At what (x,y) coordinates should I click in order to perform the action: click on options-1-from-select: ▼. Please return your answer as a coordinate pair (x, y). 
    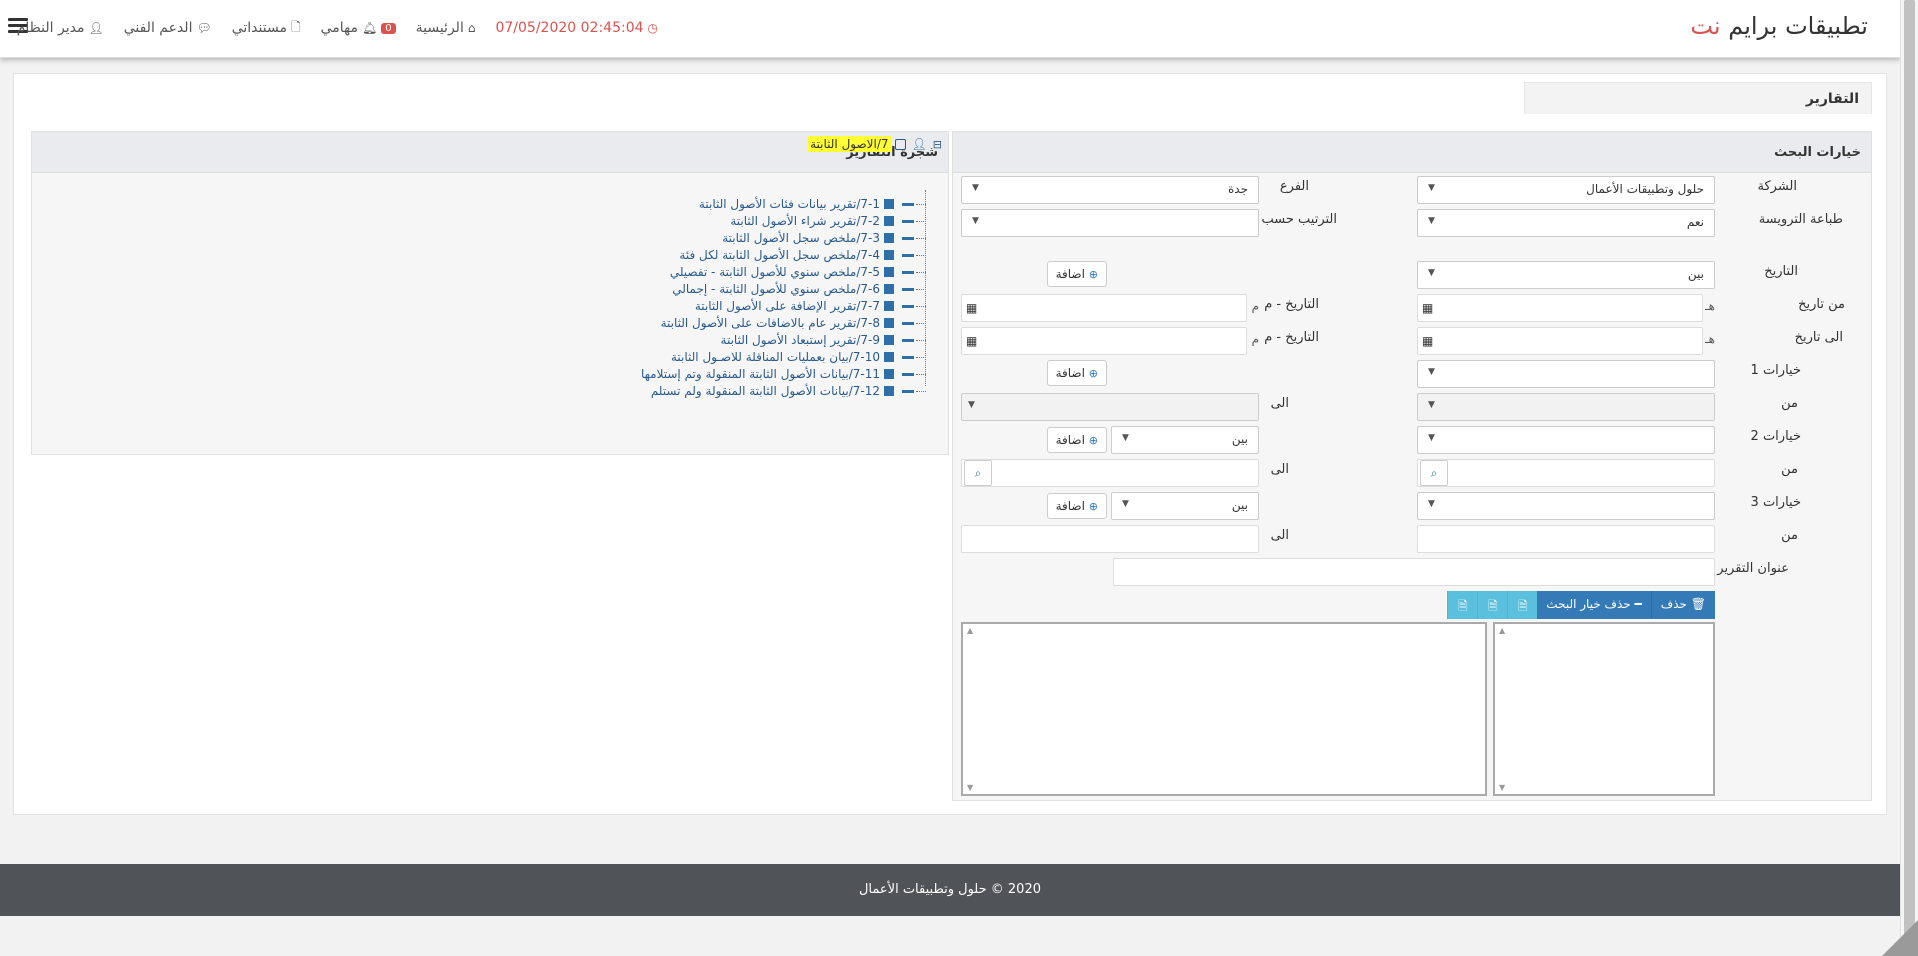
    Looking at the image, I should click on (1566, 407).